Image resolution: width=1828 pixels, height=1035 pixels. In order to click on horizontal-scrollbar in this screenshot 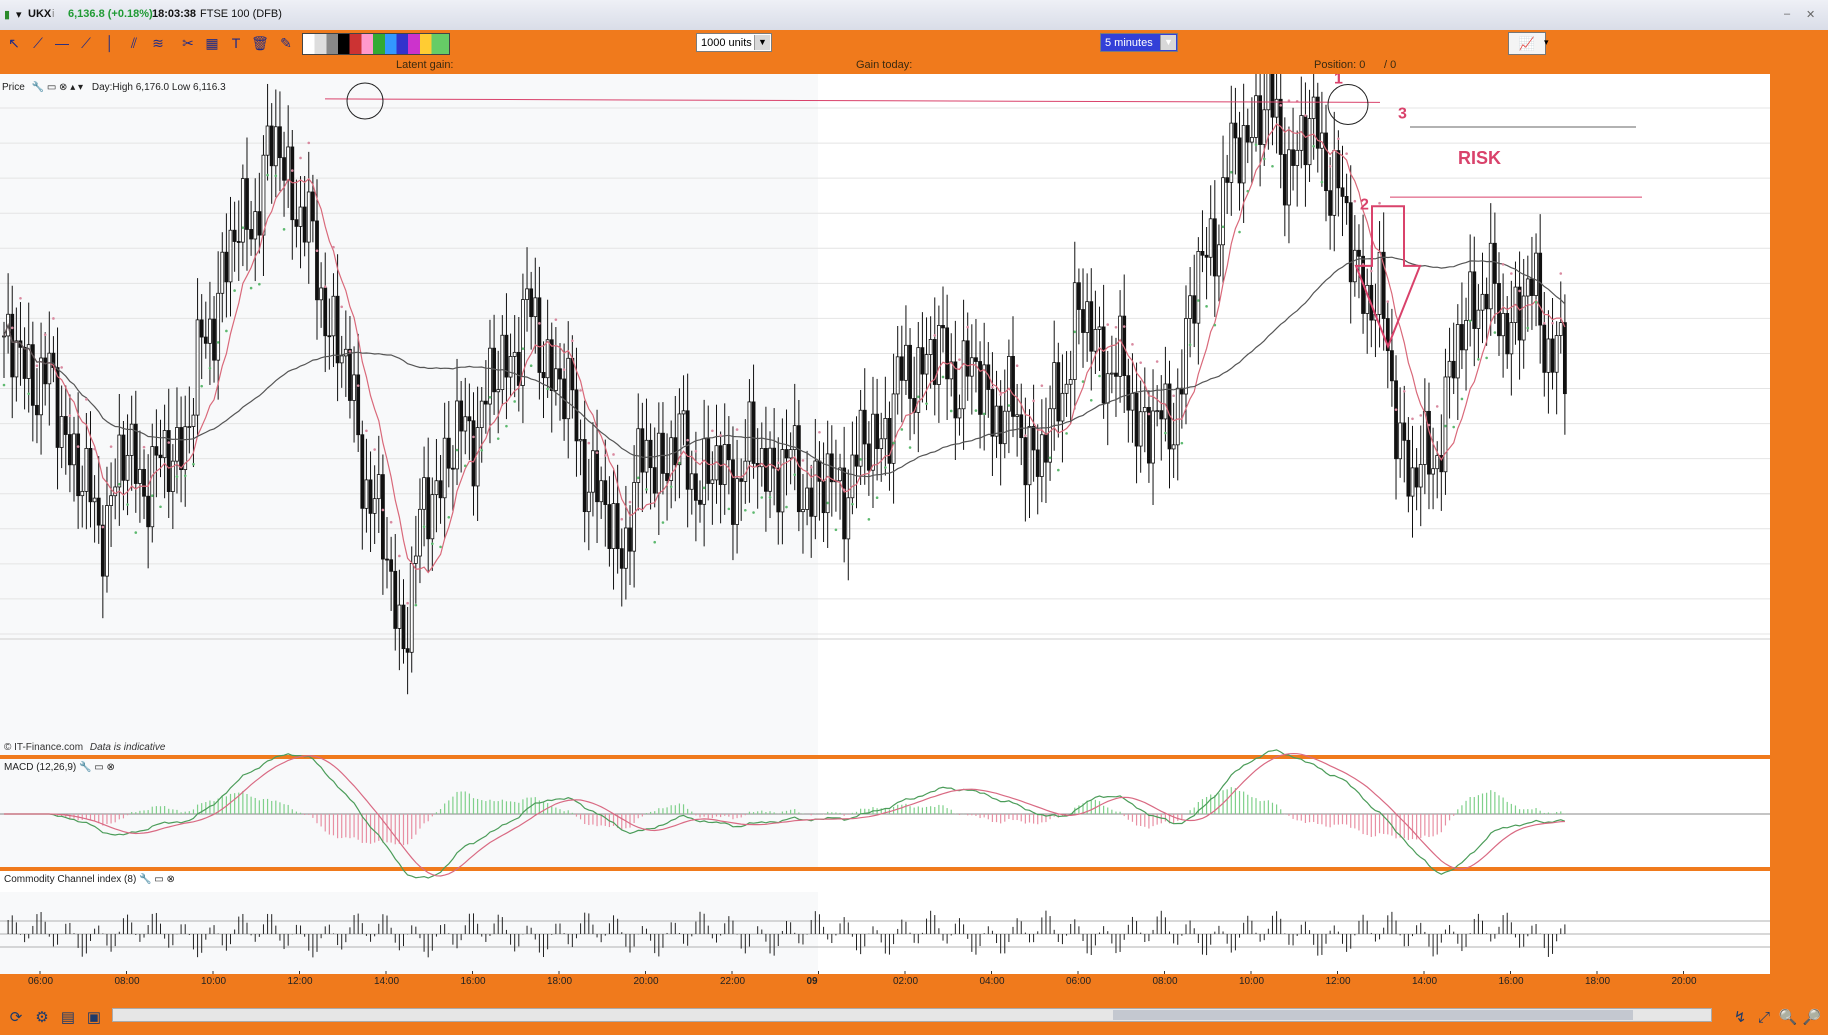, I will do `click(912, 1015)`.